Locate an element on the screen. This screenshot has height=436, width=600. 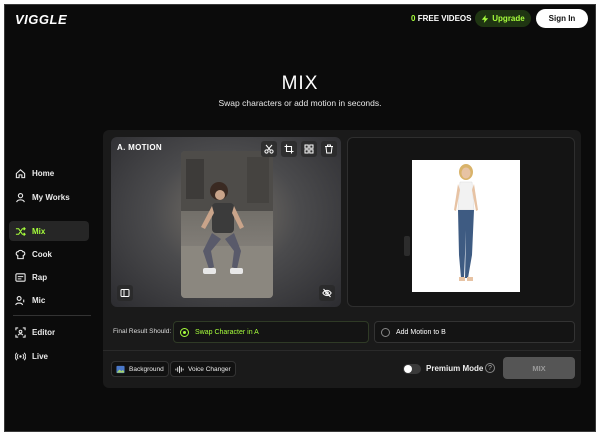
microphone-box-icon is located at coordinates (20, 277).